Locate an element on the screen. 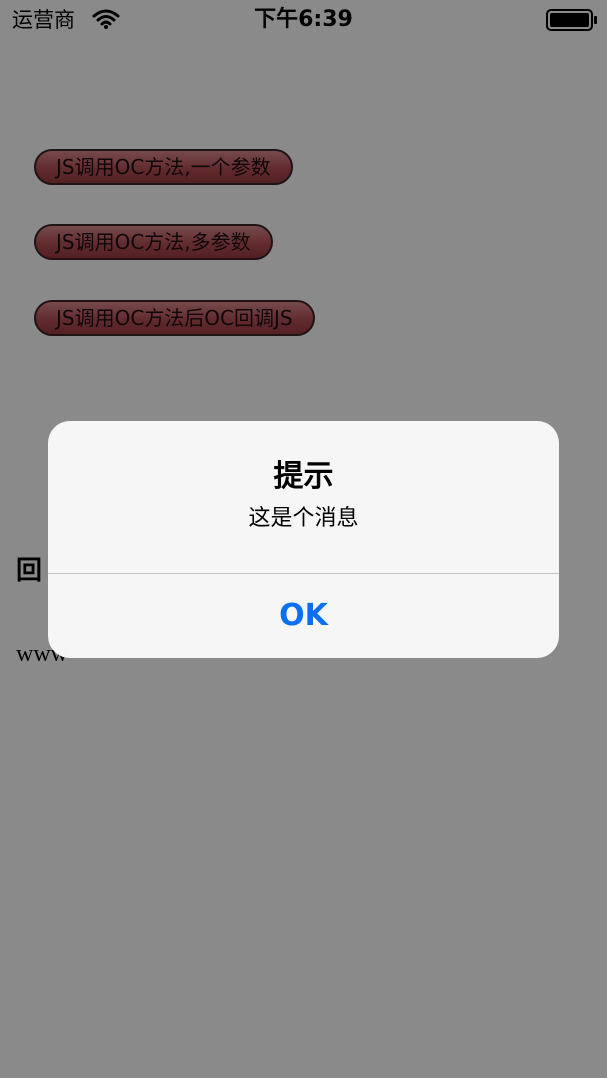 This screenshot has height=1078, width=607. alert-title: 提示 is located at coordinates (303, 476).